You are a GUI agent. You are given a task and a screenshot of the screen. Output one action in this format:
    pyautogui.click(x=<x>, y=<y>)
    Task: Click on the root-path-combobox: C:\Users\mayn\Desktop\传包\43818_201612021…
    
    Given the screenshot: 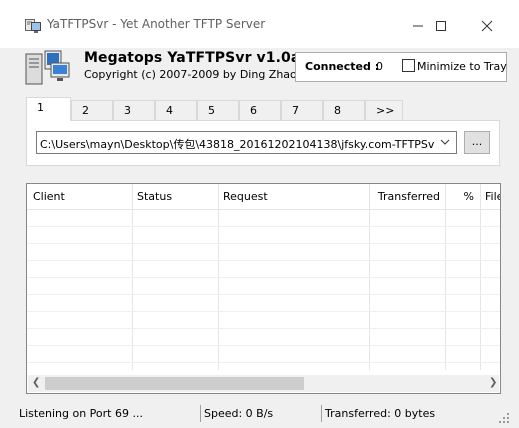 What is the action you would take?
    pyautogui.click(x=246, y=142)
    